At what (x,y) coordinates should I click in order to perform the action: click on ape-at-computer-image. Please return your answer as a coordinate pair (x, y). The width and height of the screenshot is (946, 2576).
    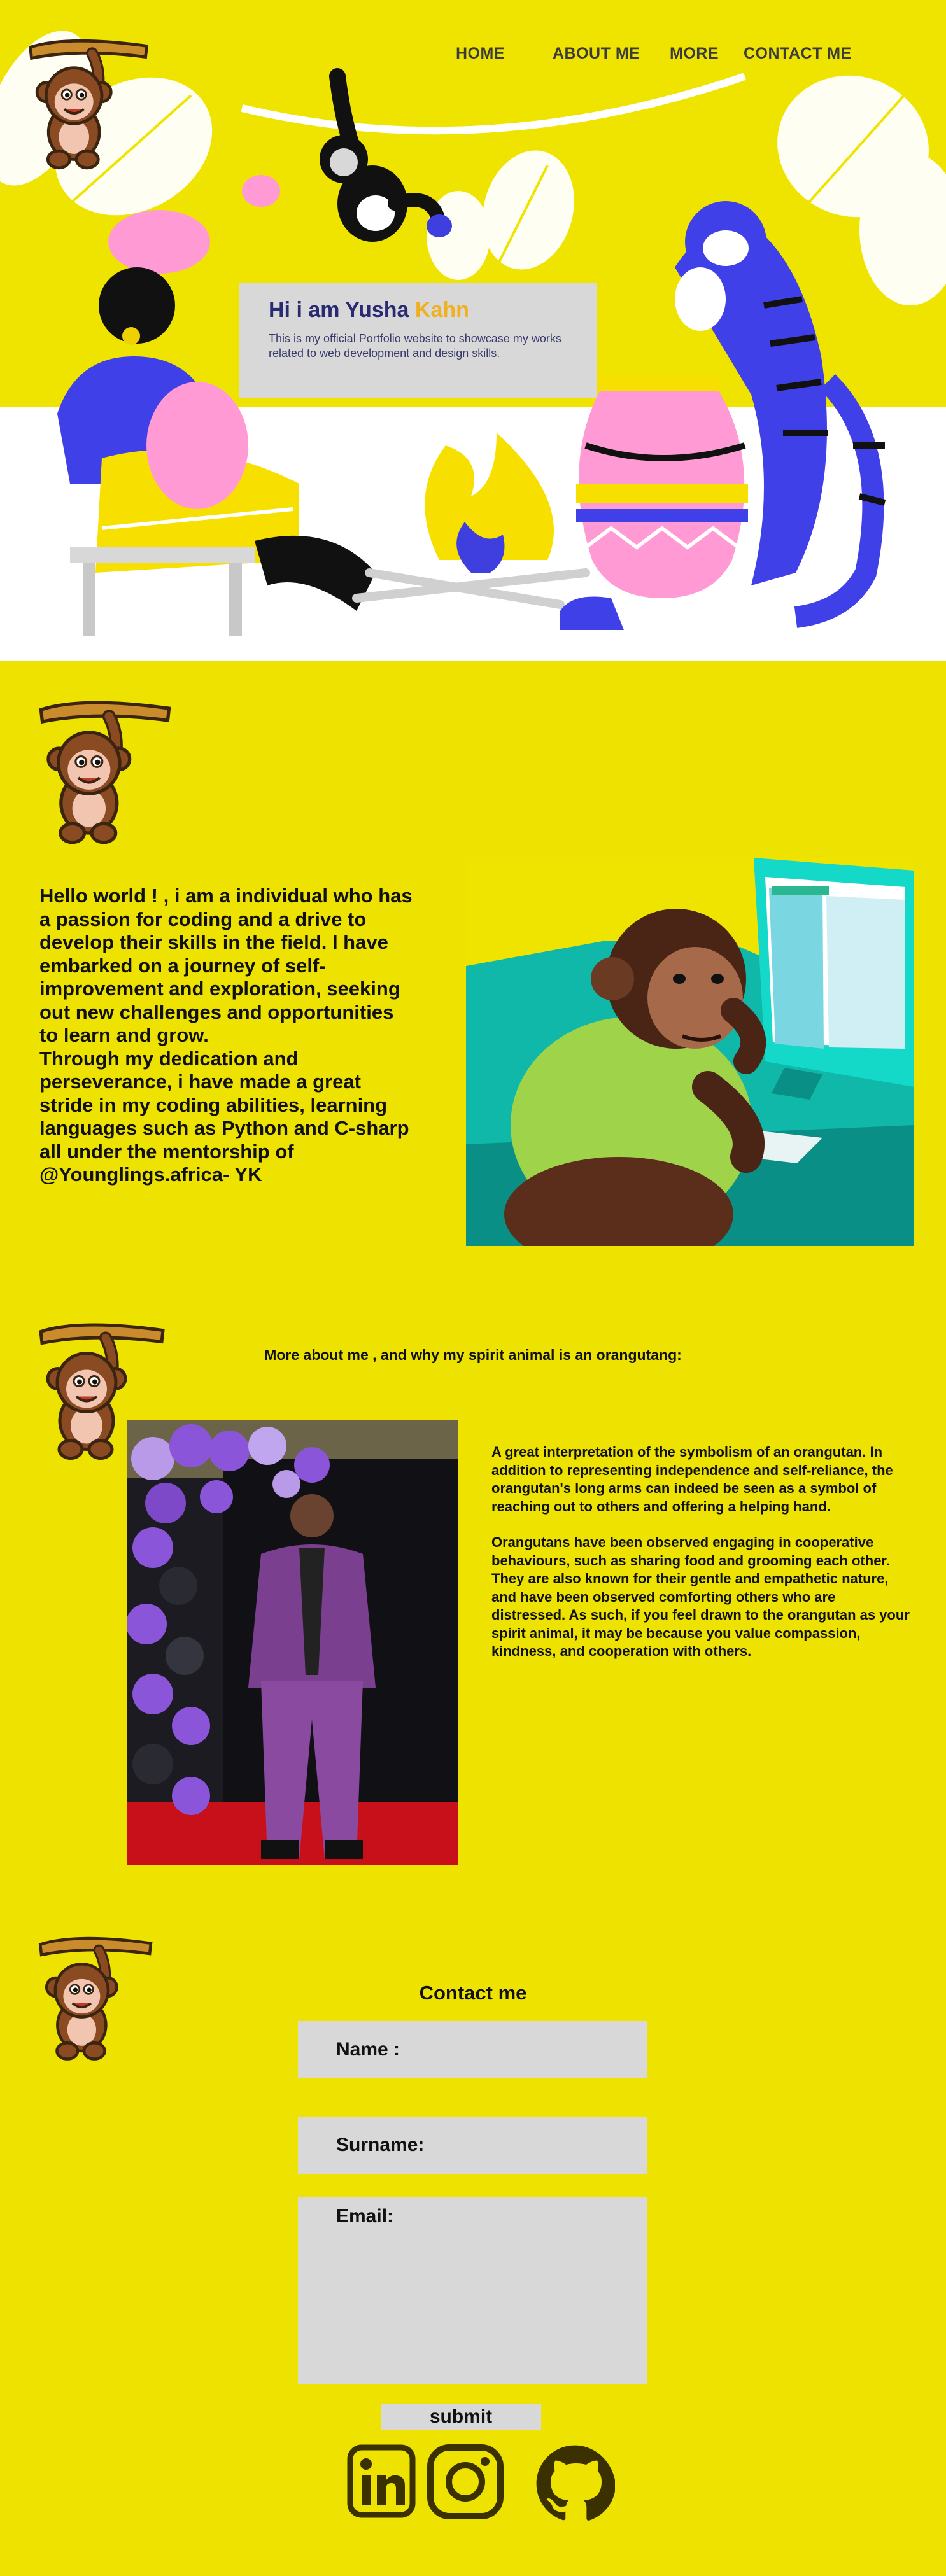
    Looking at the image, I should click on (690, 1052).